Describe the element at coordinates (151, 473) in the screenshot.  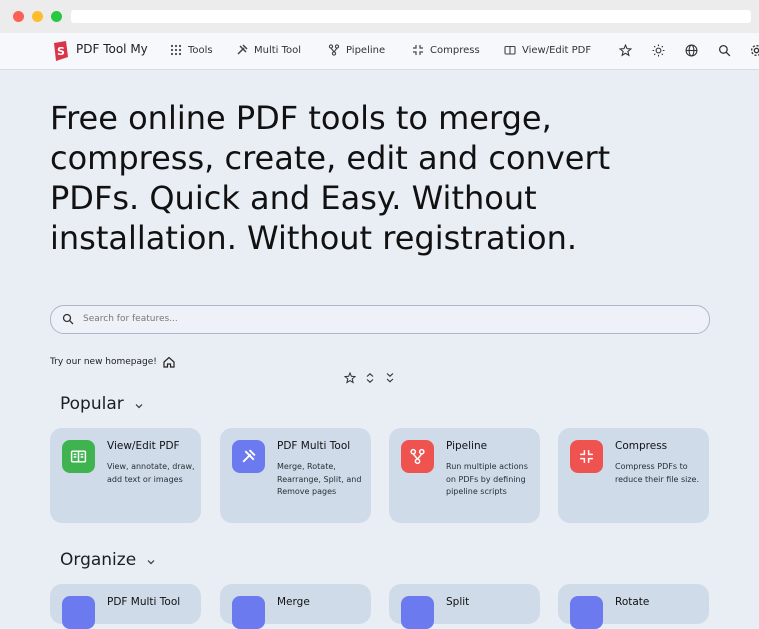
I see `card-description: View, annotate, draw, add text or images` at that location.